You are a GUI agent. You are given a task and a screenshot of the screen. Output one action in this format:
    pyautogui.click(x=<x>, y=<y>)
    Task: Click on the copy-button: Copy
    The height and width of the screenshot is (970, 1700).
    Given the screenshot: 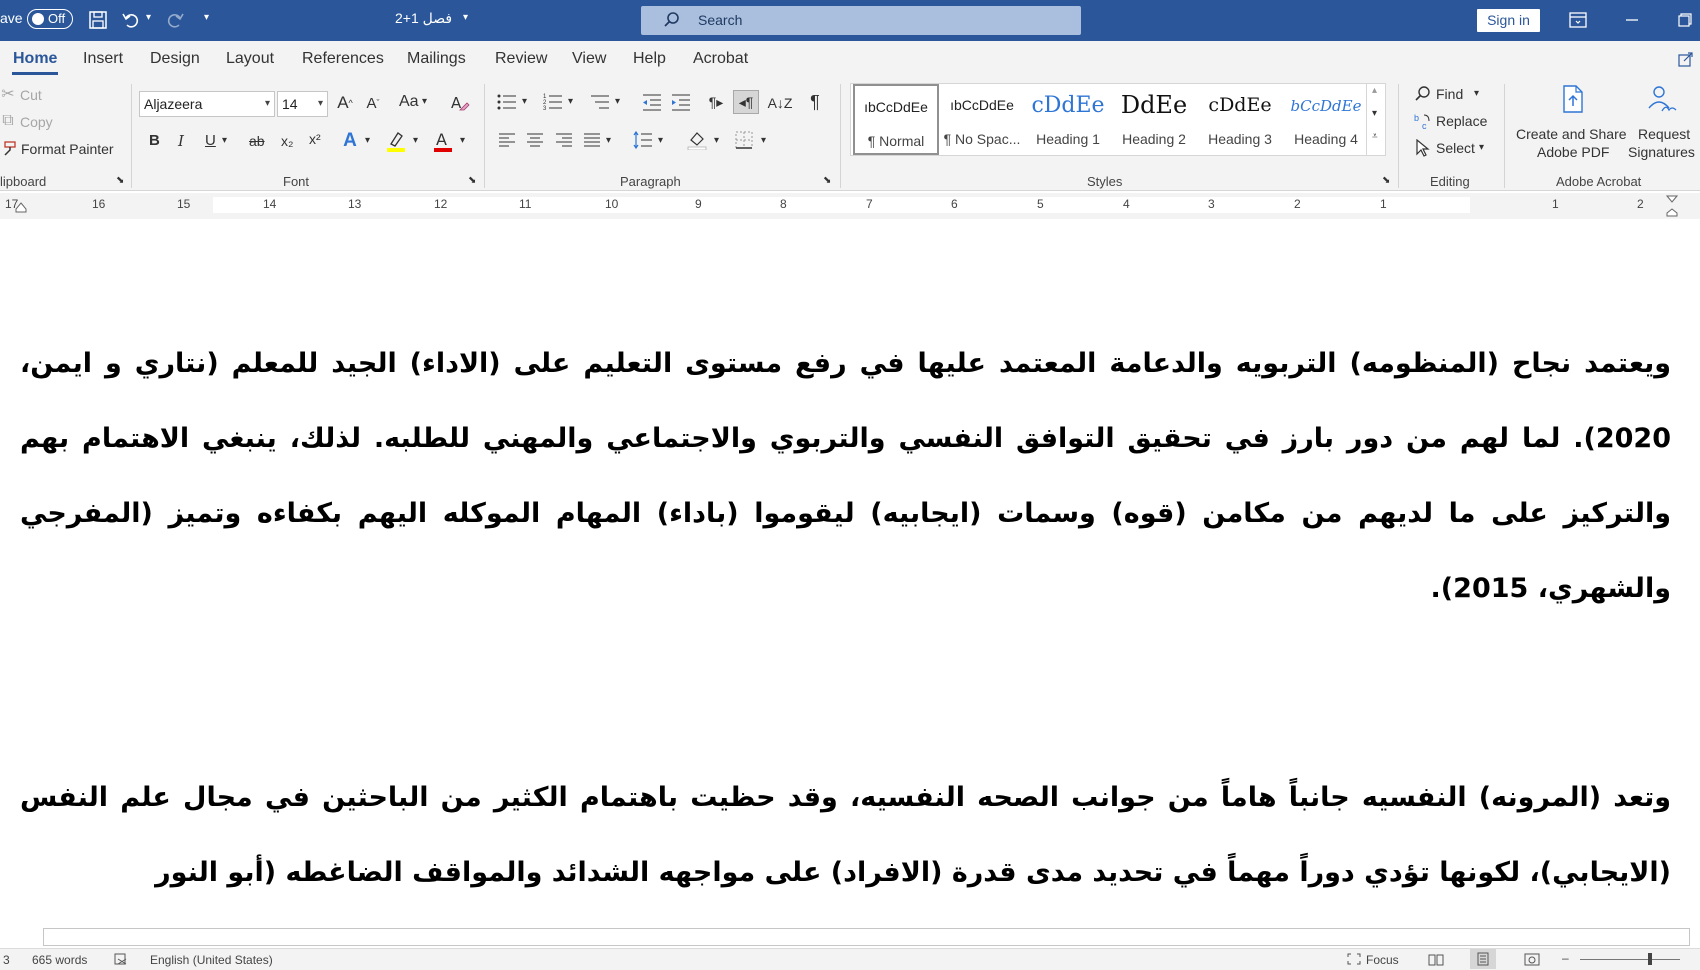 What is the action you would take?
    pyautogui.click(x=36, y=122)
    